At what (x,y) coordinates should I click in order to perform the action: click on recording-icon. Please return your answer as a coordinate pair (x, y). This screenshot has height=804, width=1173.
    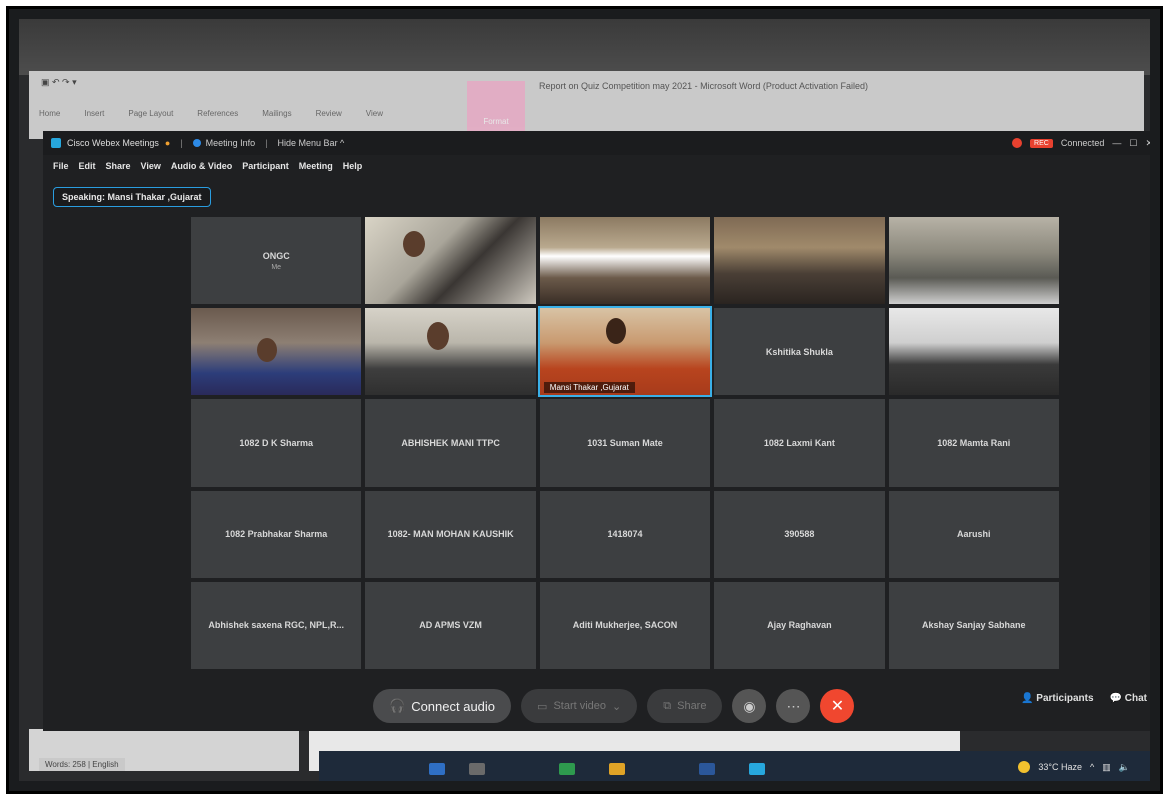
    Looking at the image, I should click on (1017, 143).